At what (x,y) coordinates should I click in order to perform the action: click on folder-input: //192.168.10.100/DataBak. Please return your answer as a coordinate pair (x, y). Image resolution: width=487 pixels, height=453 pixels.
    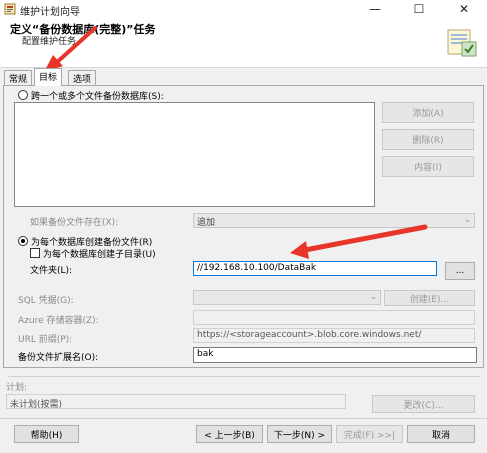
    Looking at the image, I should click on (315, 268).